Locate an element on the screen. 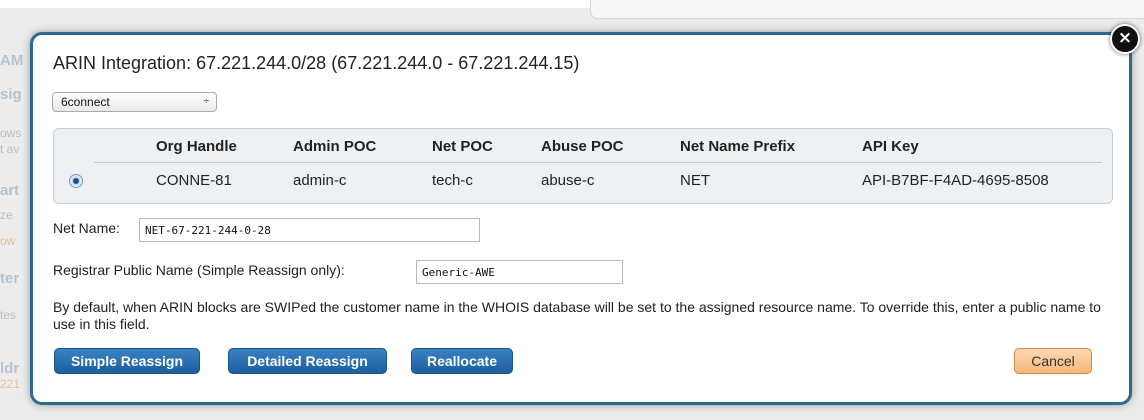 This screenshot has width=1144, height=420. column-header-org-handle: Org Handle is located at coordinates (196, 146).